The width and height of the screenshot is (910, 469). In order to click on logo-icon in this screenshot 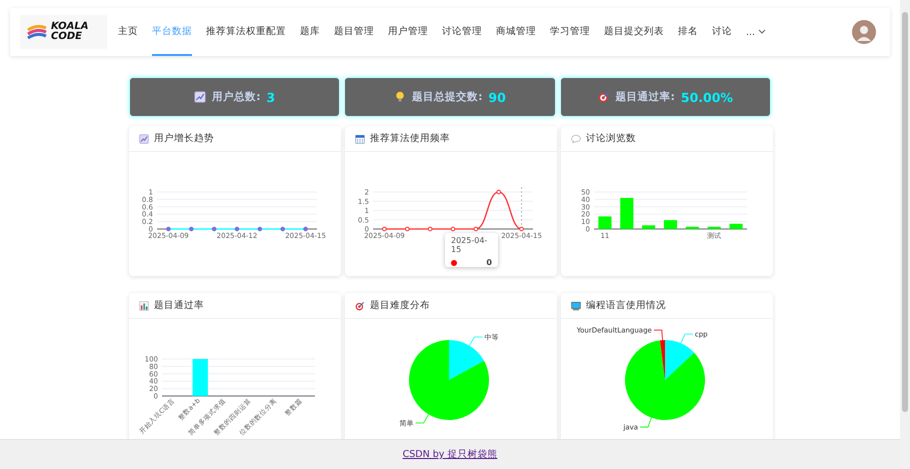, I will do `click(37, 32)`.